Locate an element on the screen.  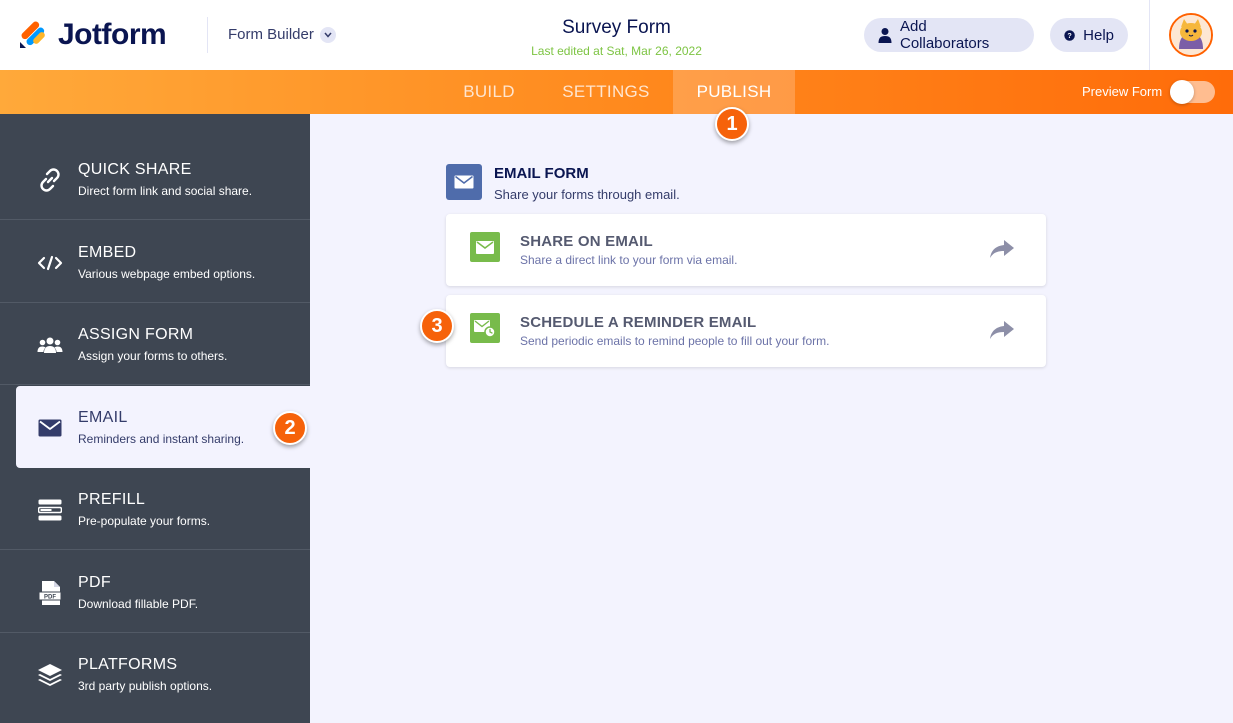
preview-form-toggle is located at coordinates (1192, 92).